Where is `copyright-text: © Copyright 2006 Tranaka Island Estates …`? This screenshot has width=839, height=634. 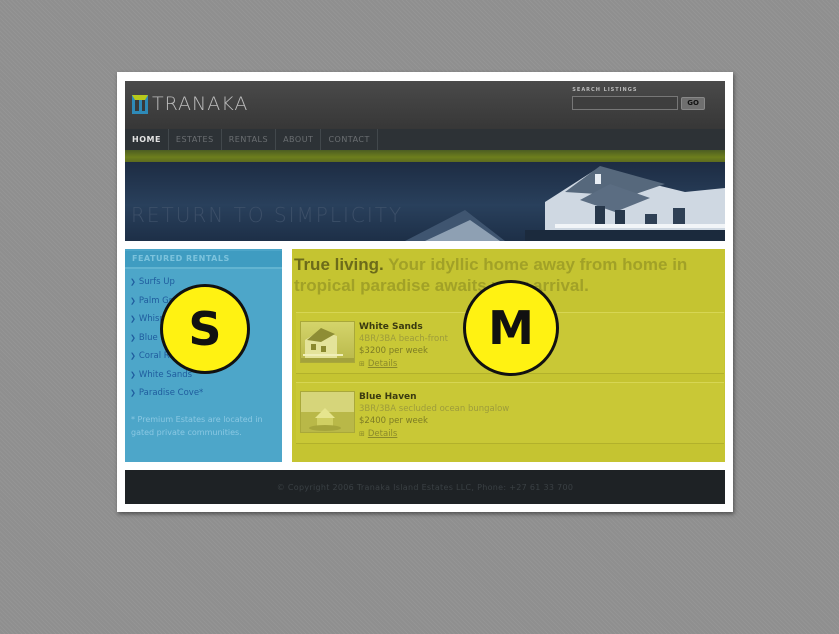 copyright-text: © Copyright 2006 Tranaka Island Estates … is located at coordinates (425, 487).